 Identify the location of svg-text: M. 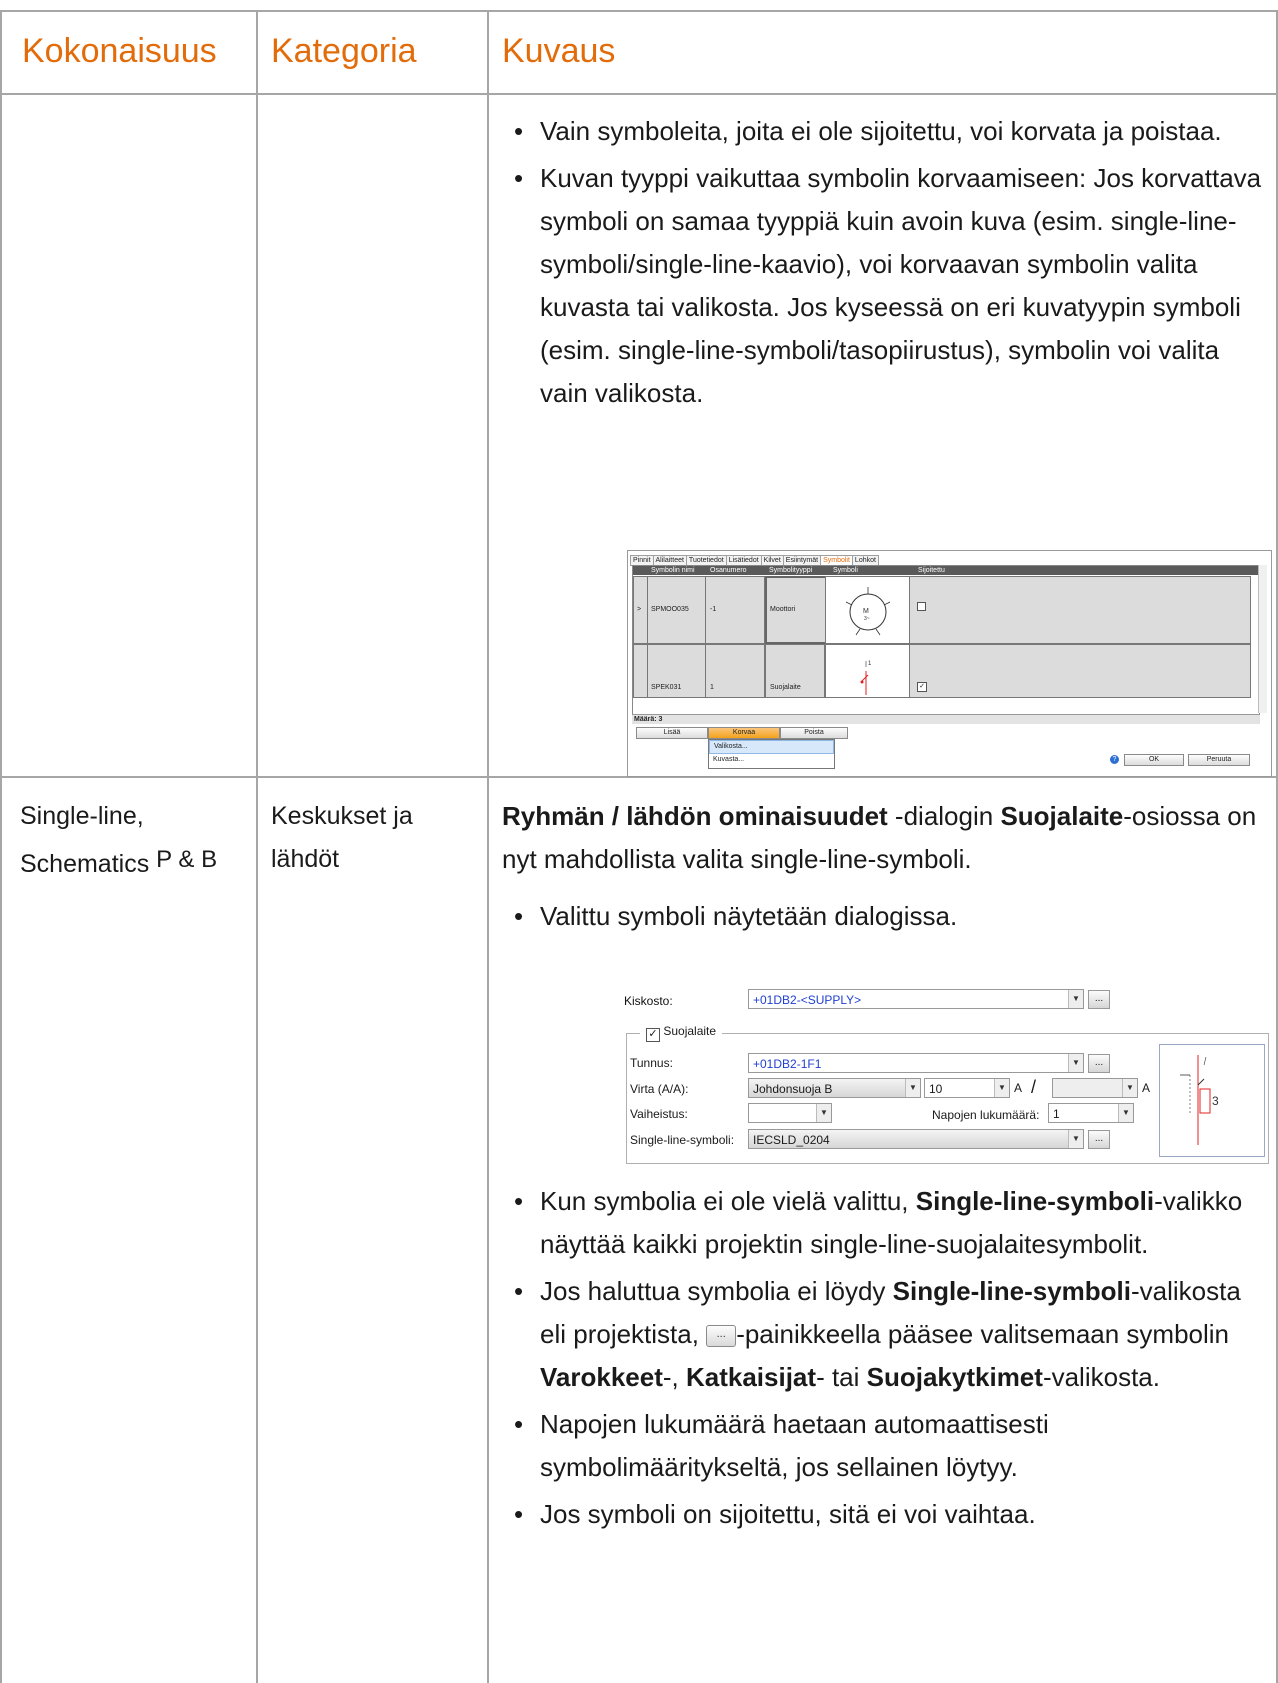
(866, 611).